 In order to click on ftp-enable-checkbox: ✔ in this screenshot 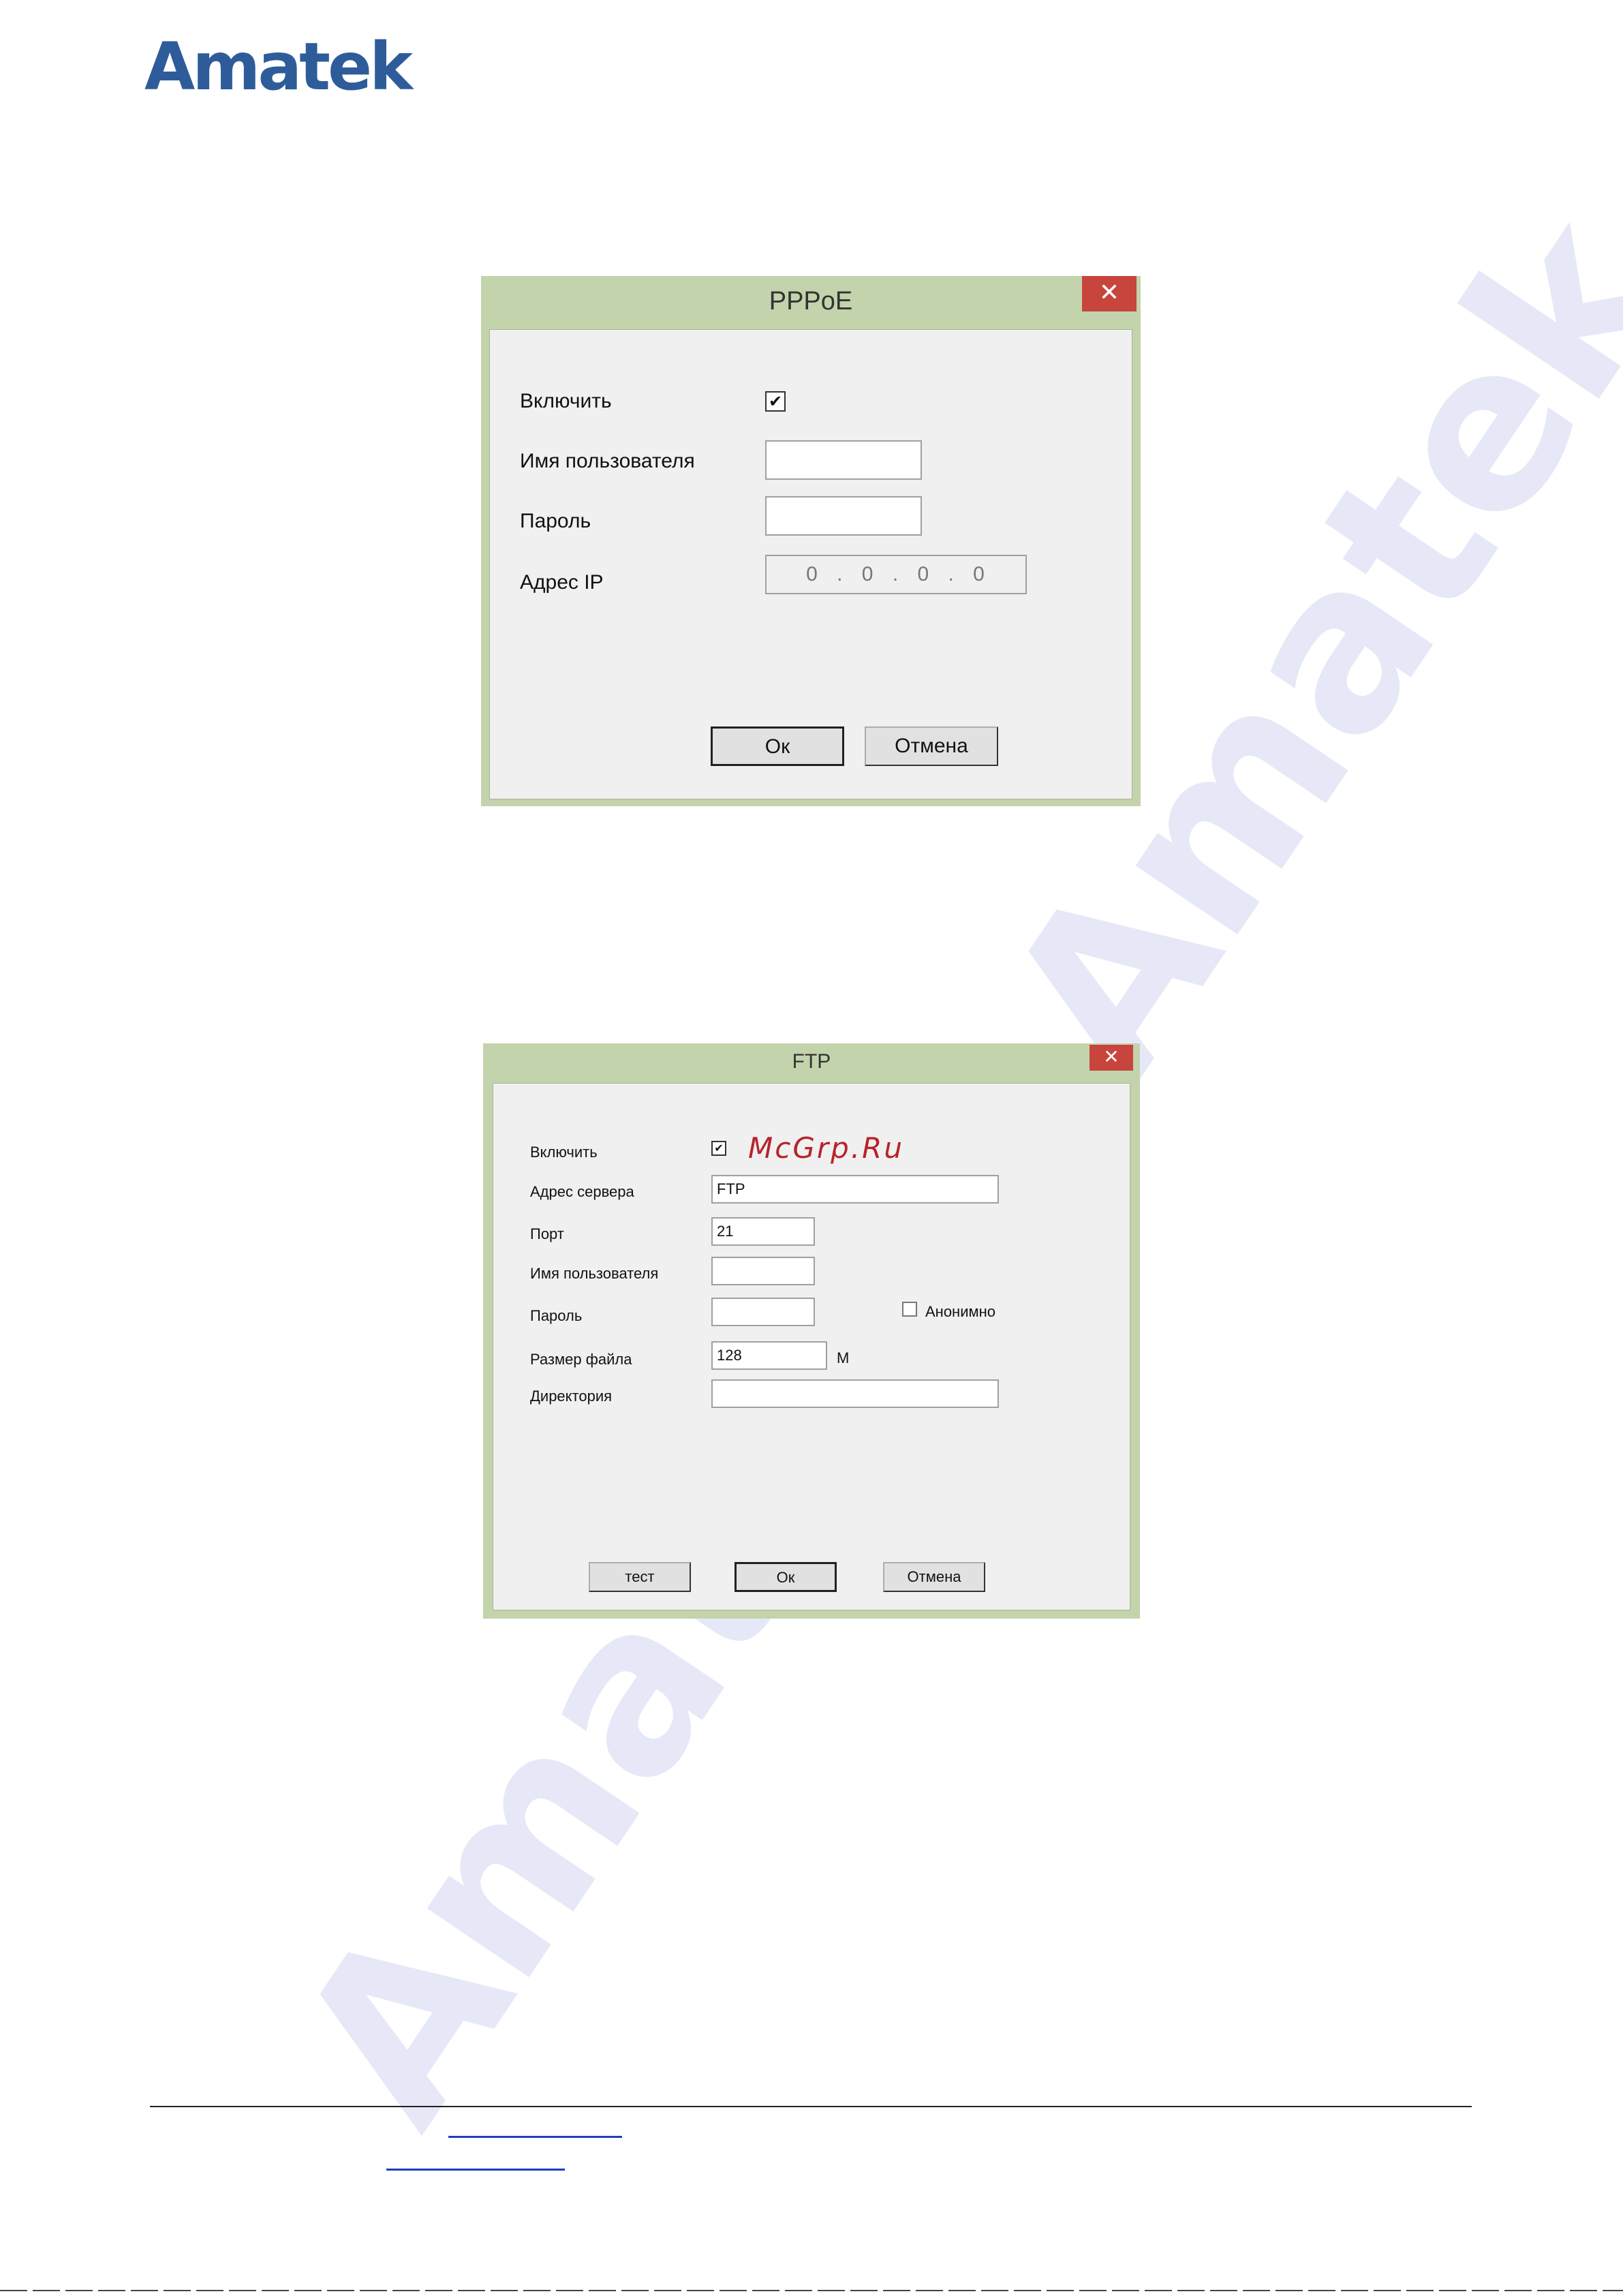, I will do `click(718, 1149)`.